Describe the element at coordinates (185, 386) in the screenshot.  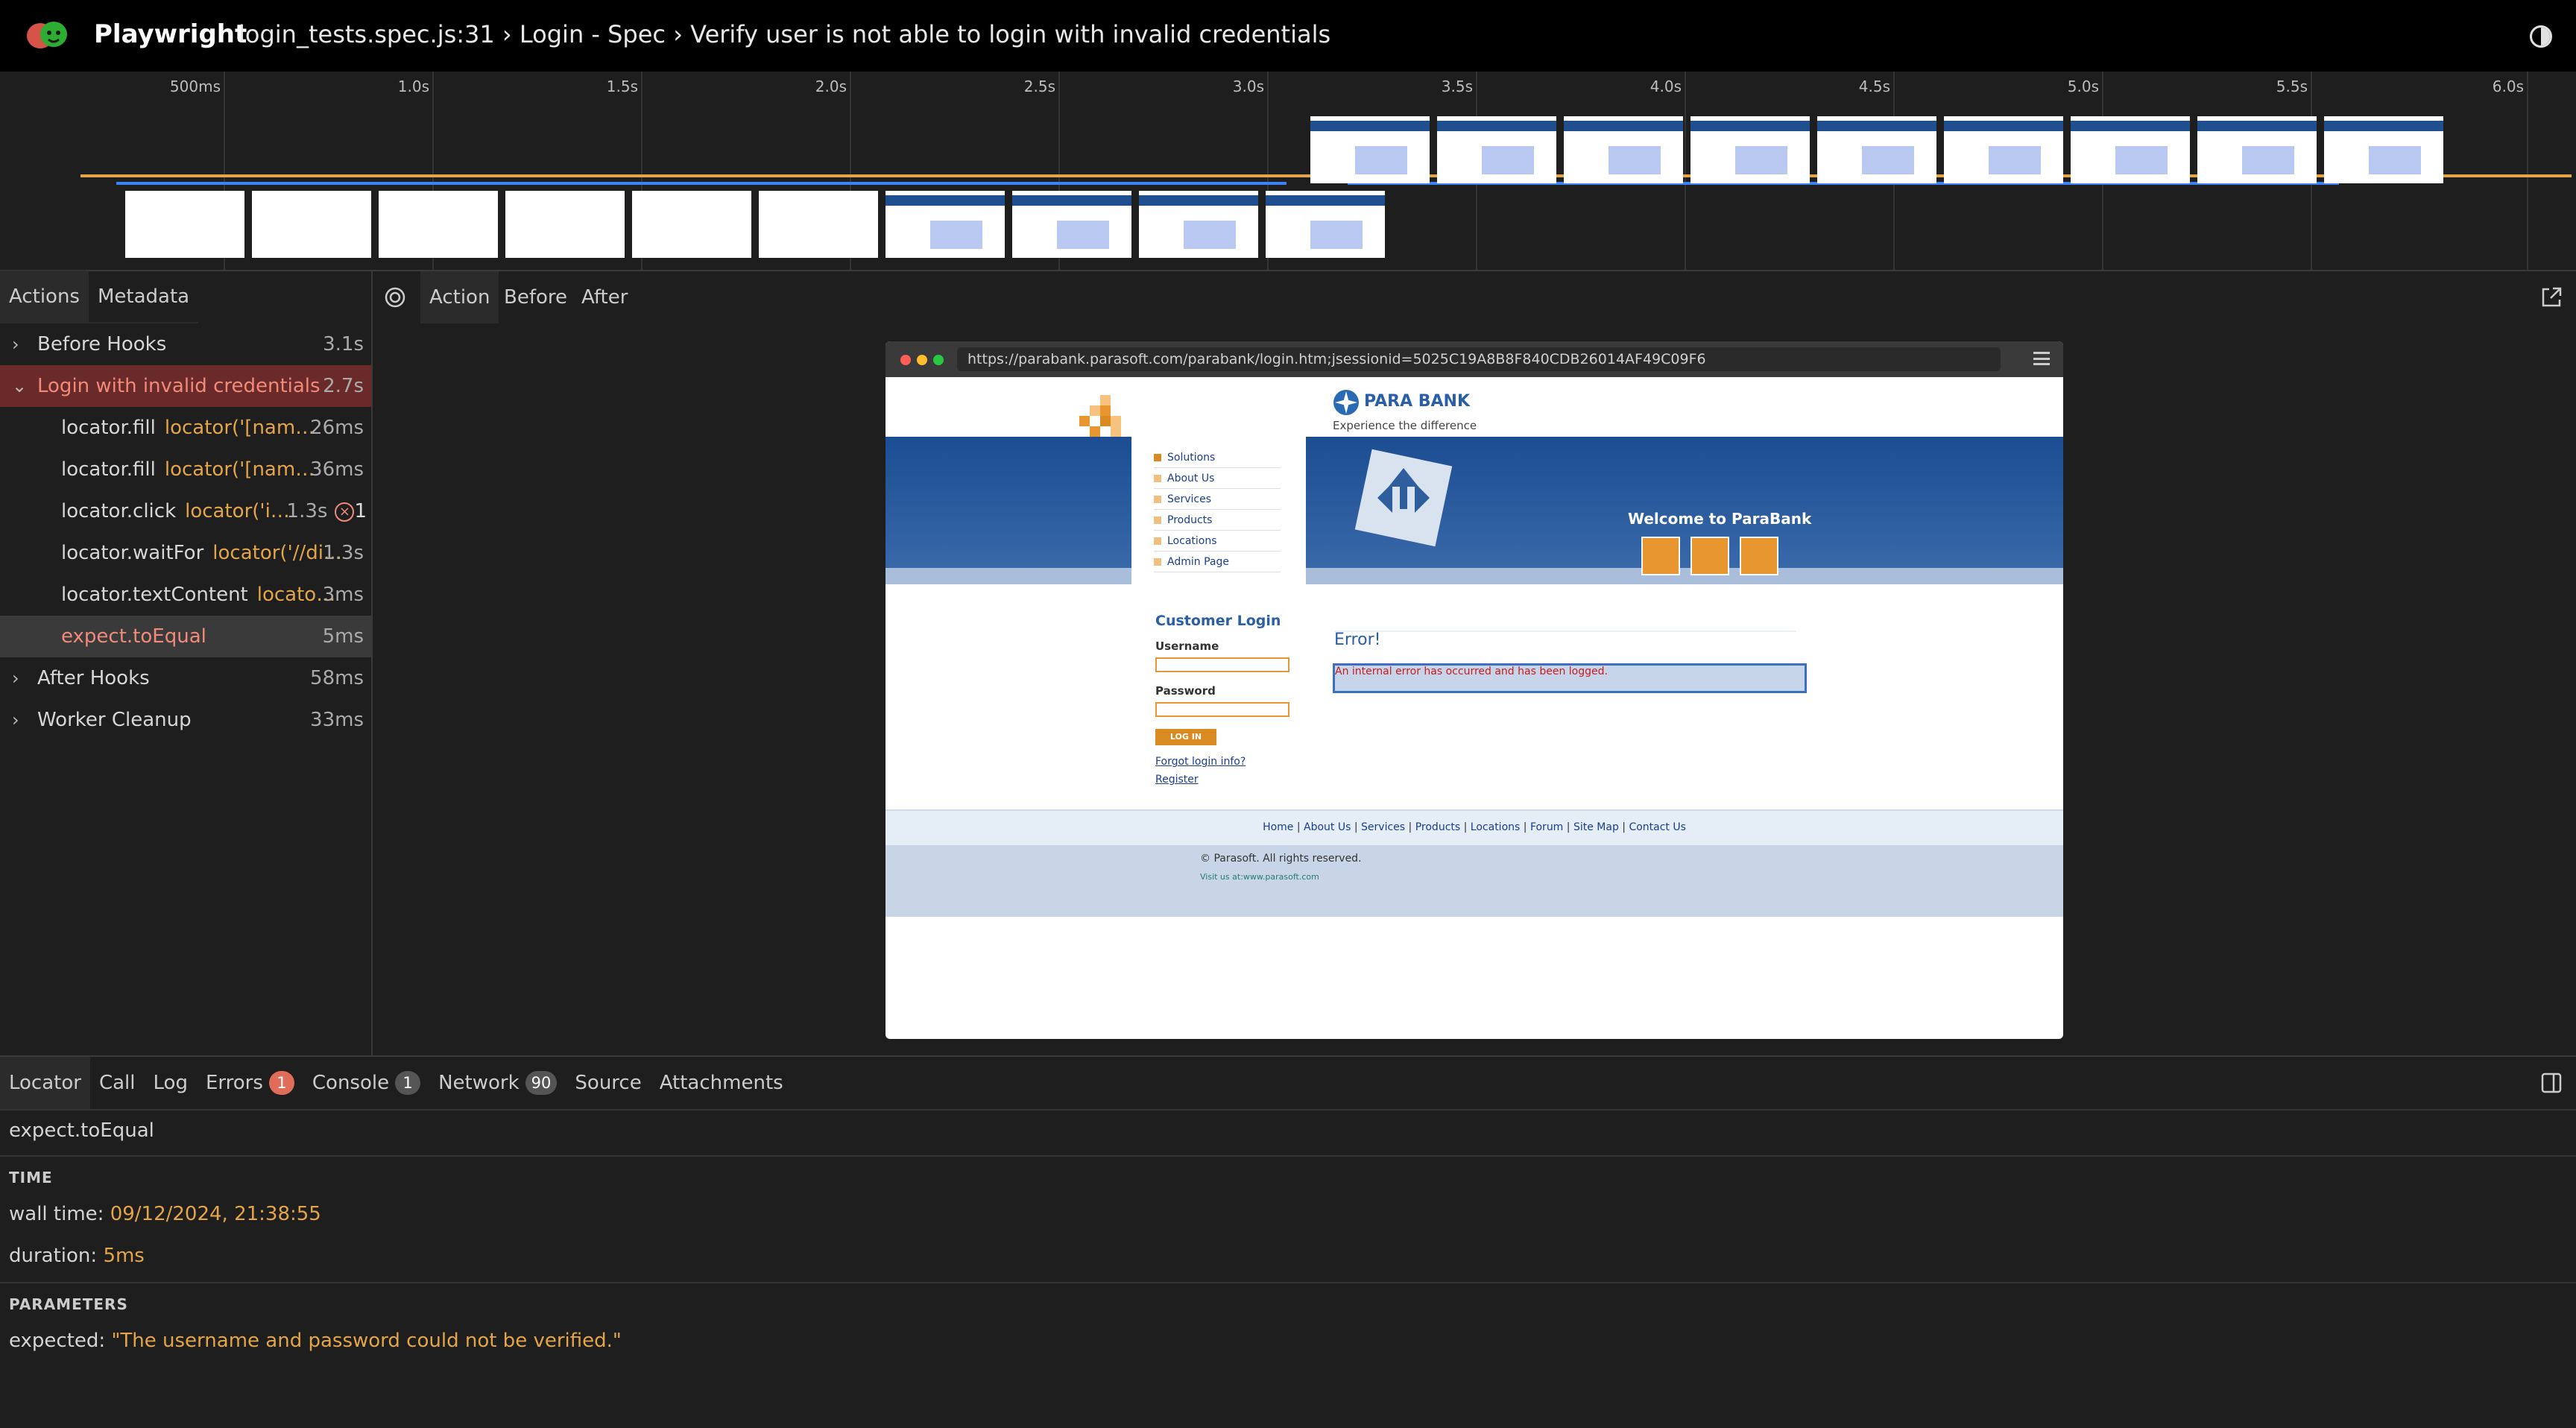
I see `action-row: ⌄ Login with invalid credentials 2.7s` at that location.